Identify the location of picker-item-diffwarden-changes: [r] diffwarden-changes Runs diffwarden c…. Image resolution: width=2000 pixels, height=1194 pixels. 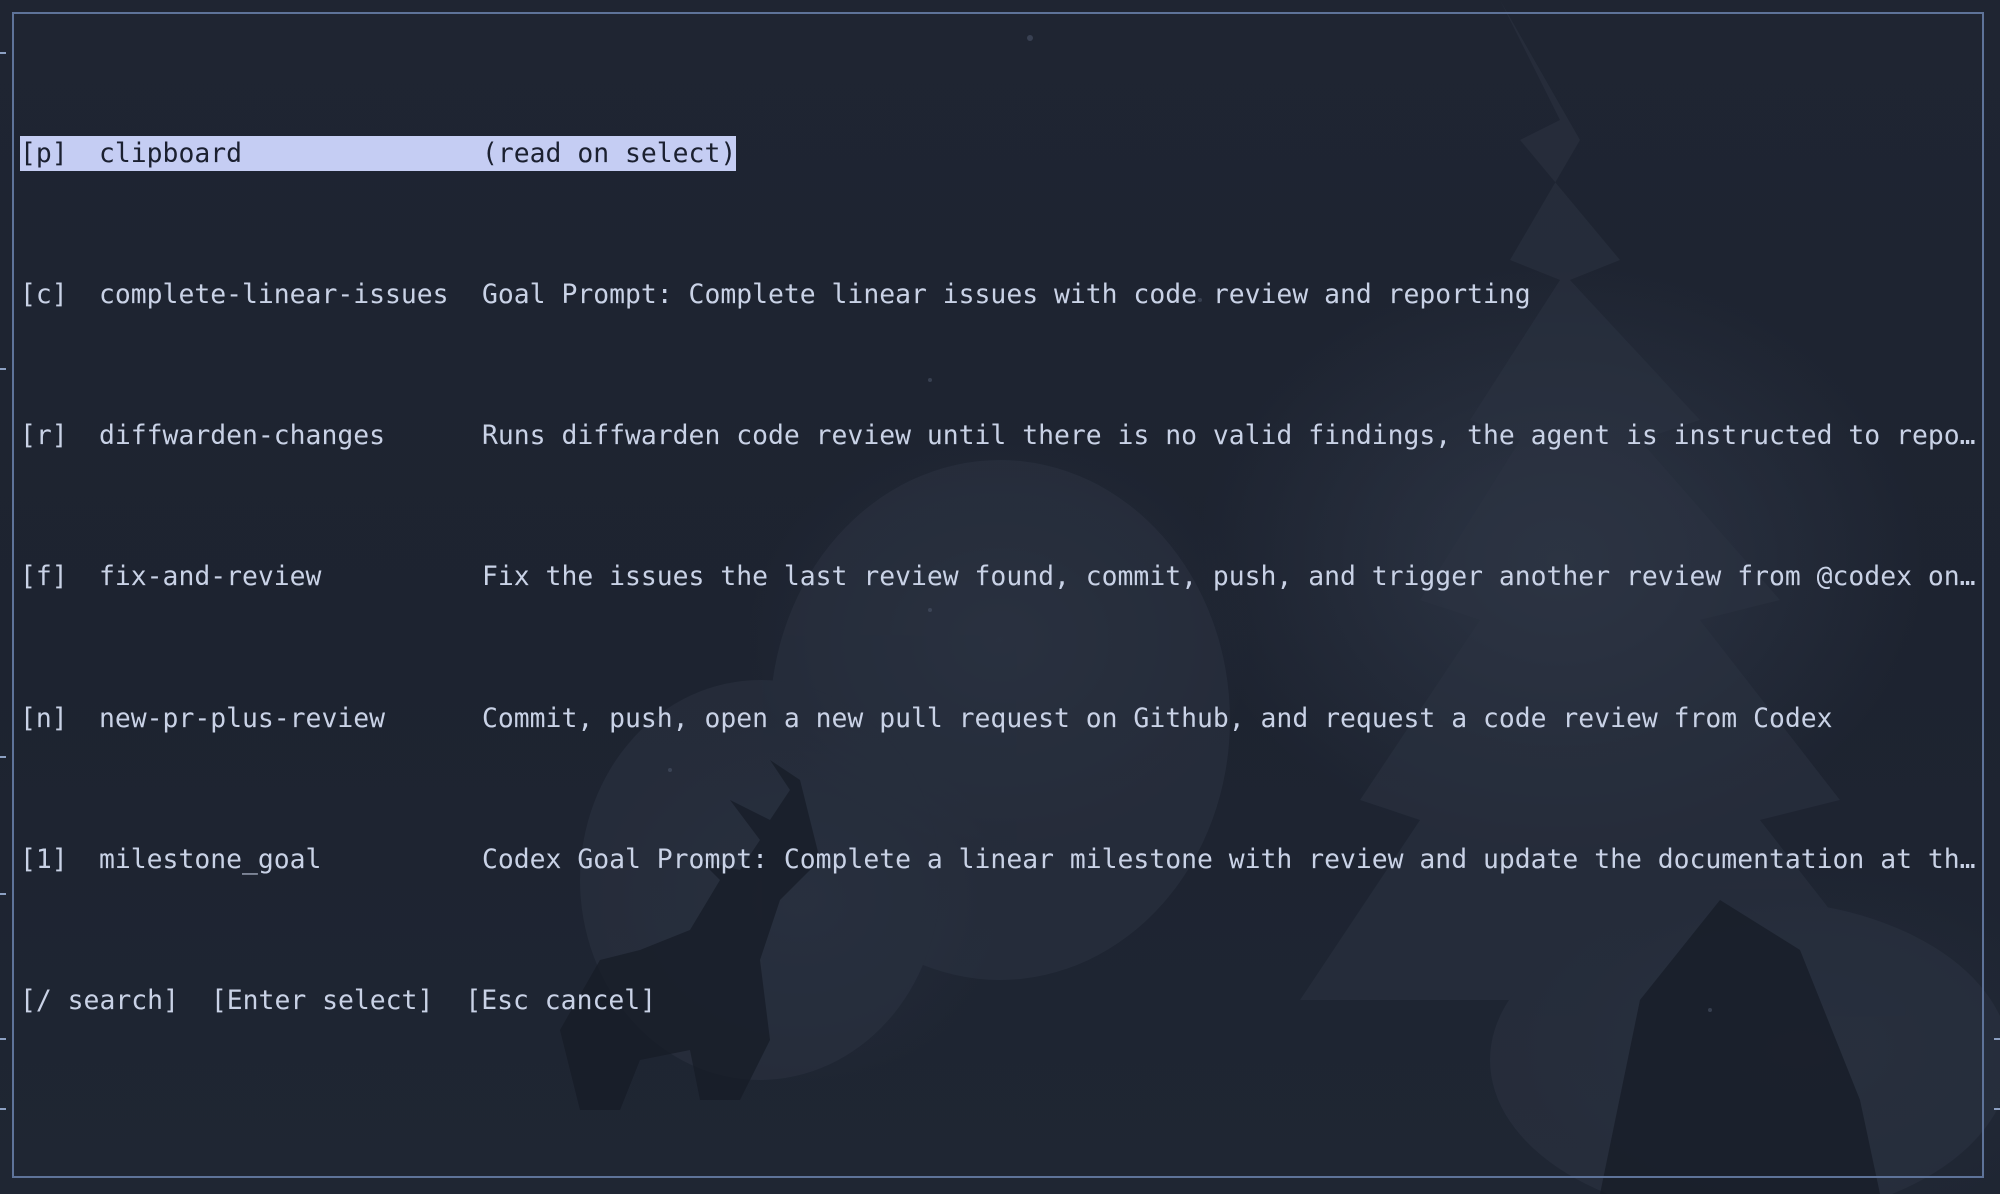
(1000, 435).